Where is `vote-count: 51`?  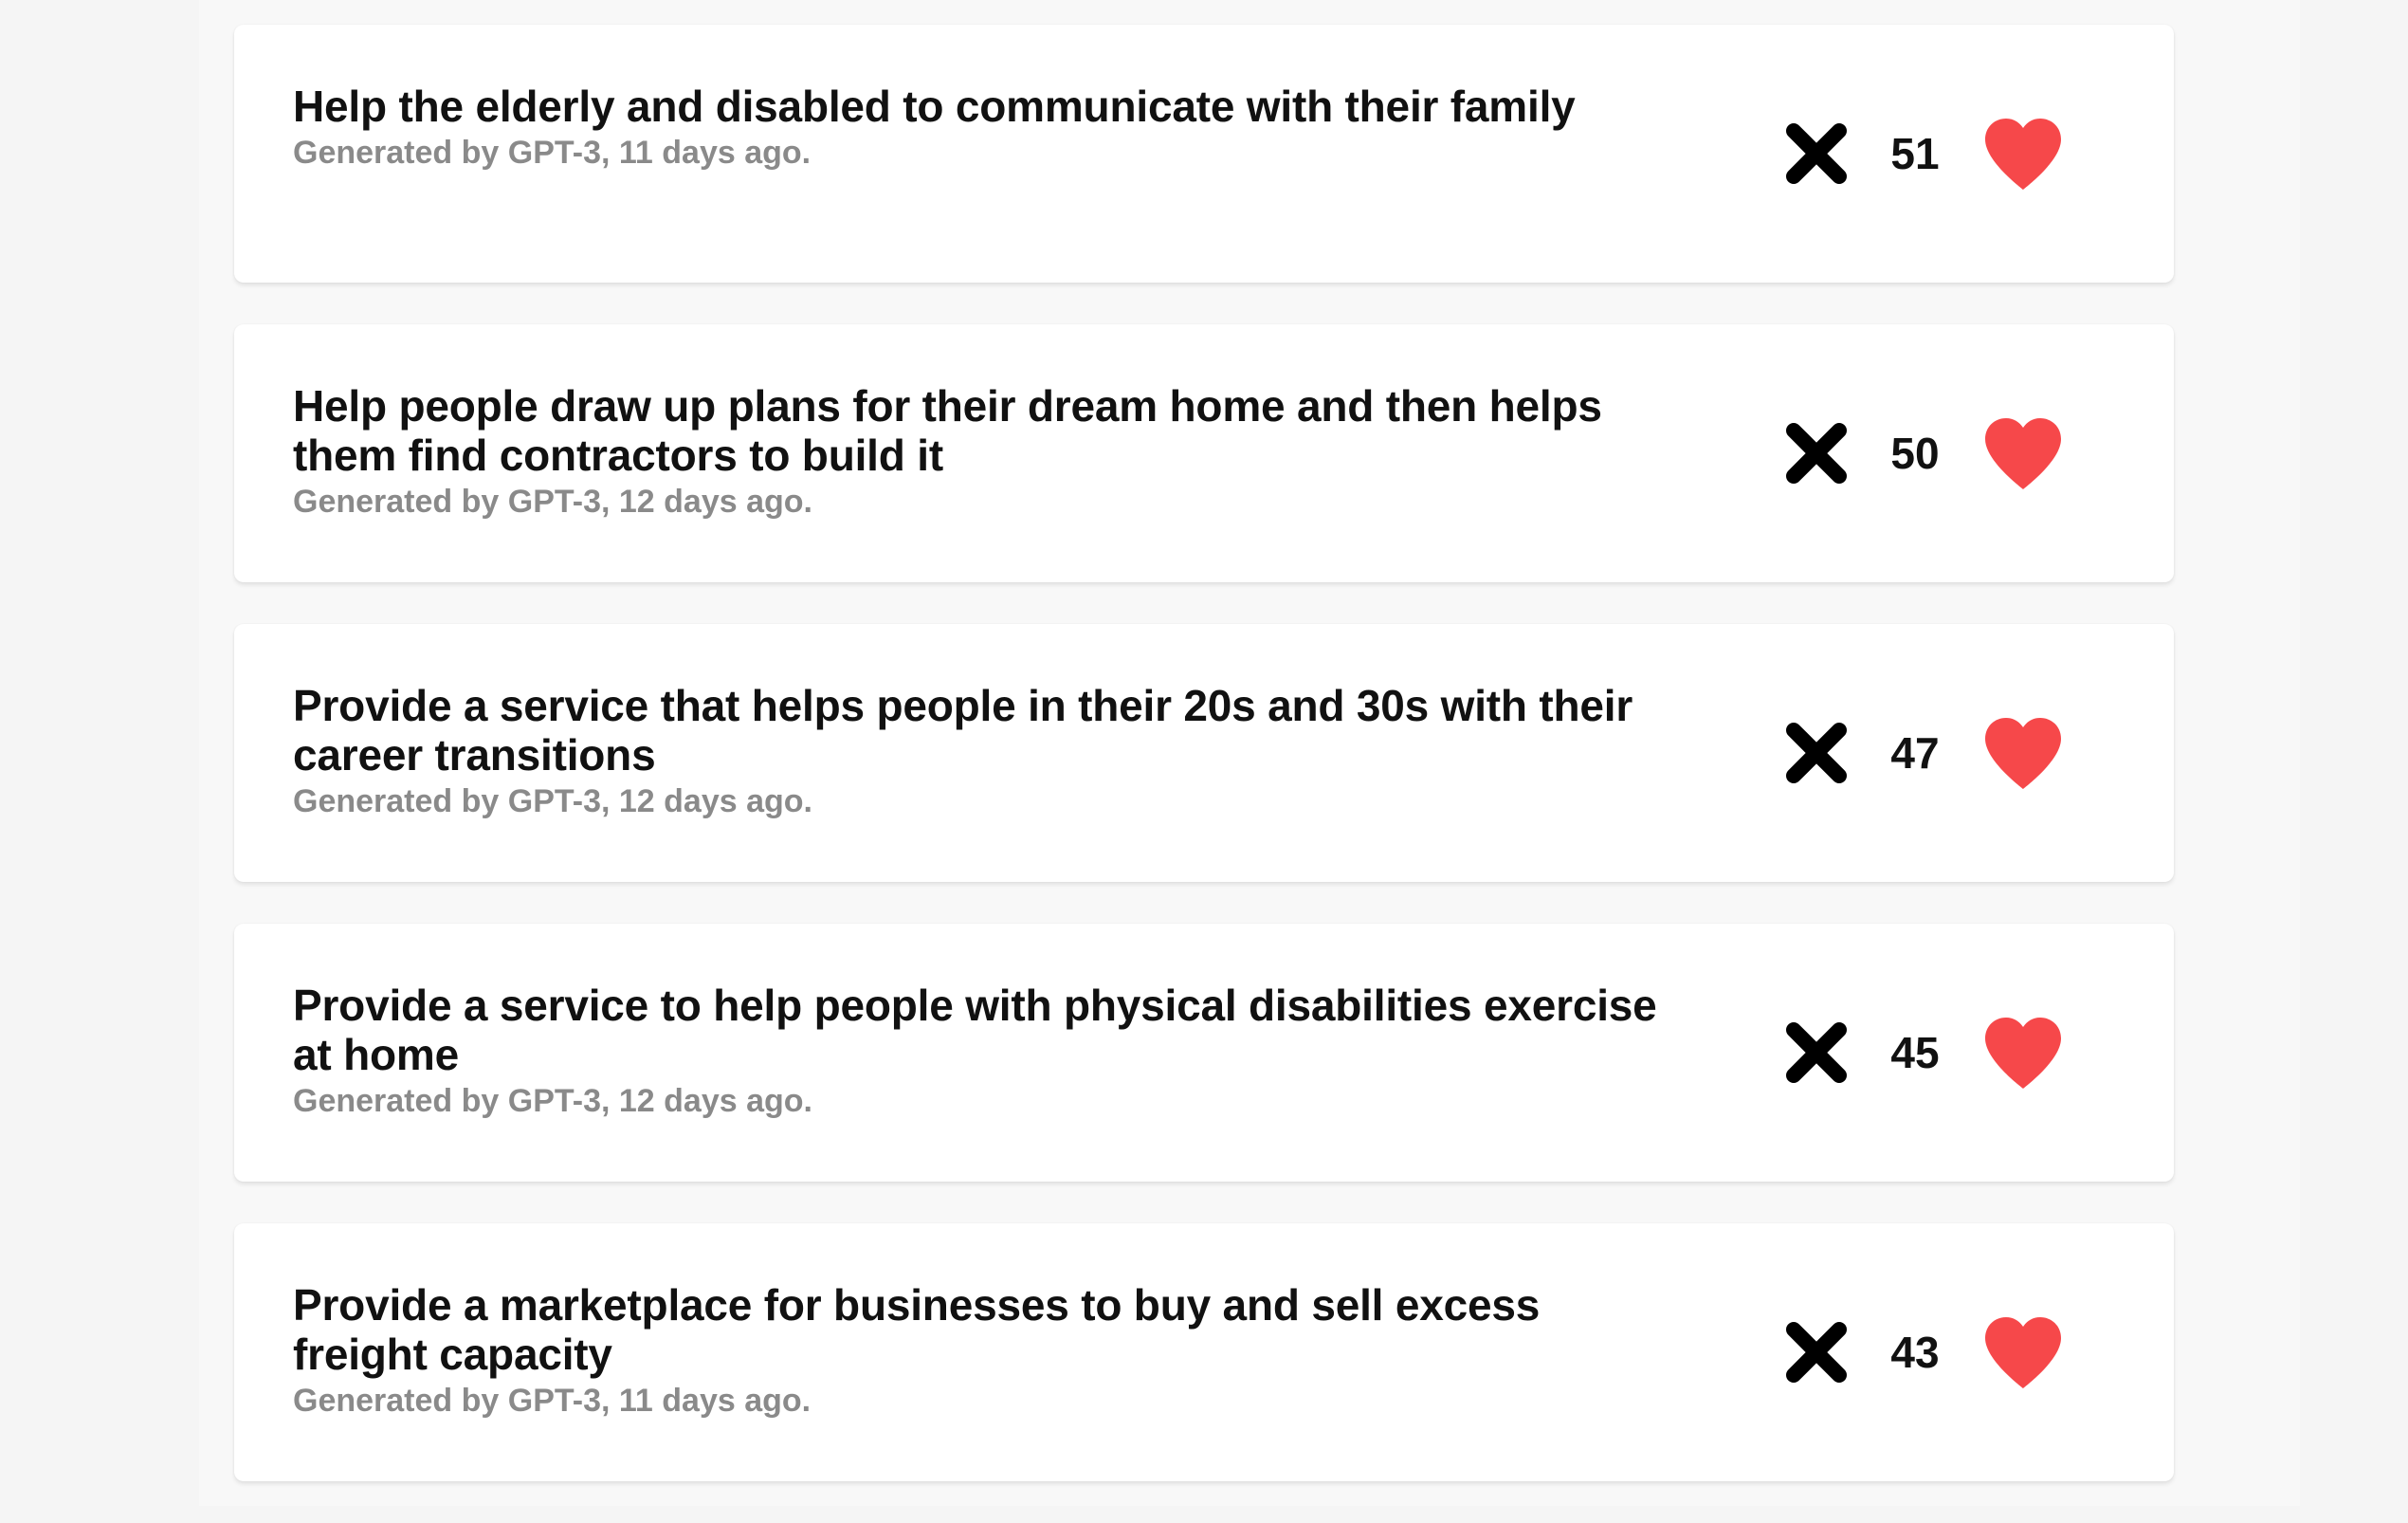
vote-count: 51 is located at coordinates (1915, 153).